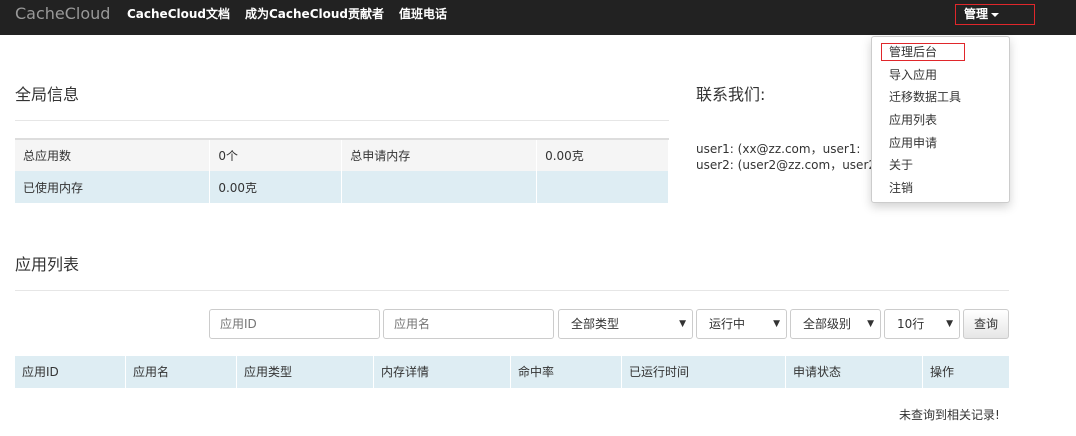 This screenshot has height=436, width=1076. What do you see at coordinates (423, 14) in the screenshot?
I see `nav-link-duty-phone: 值班电话` at bounding box center [423, 14].